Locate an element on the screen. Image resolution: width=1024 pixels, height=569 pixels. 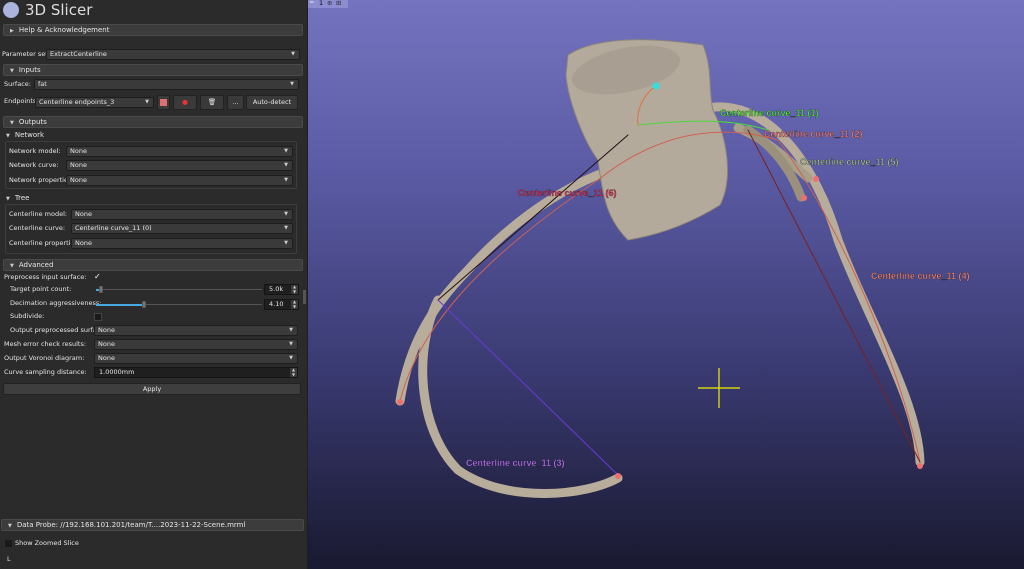
voronoi-value: None is located at coordinates (106, 358).